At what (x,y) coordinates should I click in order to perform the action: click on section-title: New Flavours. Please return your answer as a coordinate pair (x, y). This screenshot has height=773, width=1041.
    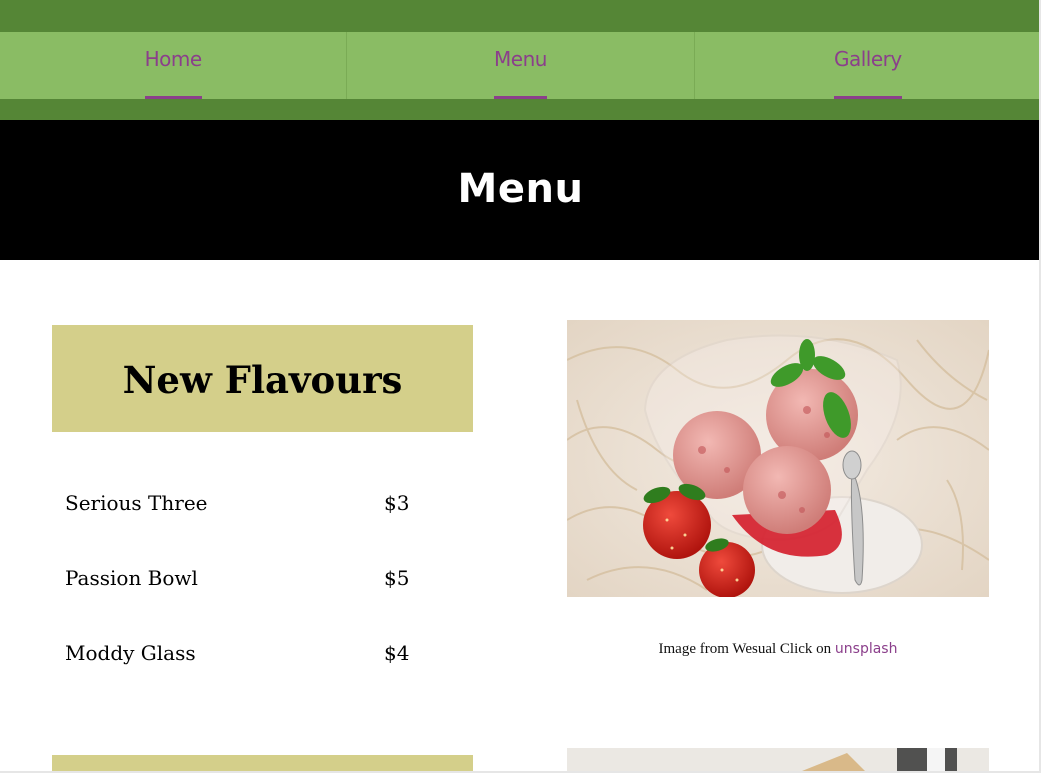
    Looking at the image, I should click on (262, 379).